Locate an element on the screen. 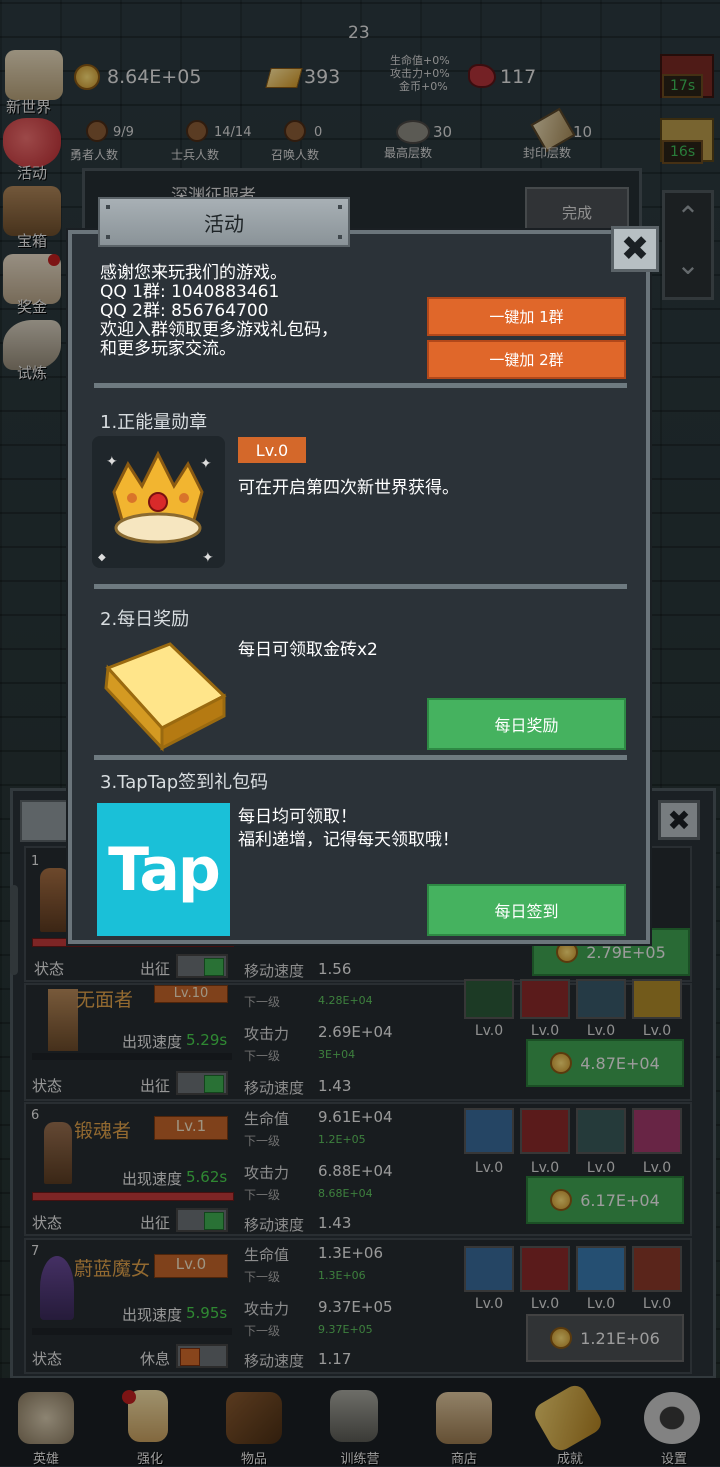  section-taptap-title: 3.TapTap签到礼包码 is located at coordinates (184, 782).